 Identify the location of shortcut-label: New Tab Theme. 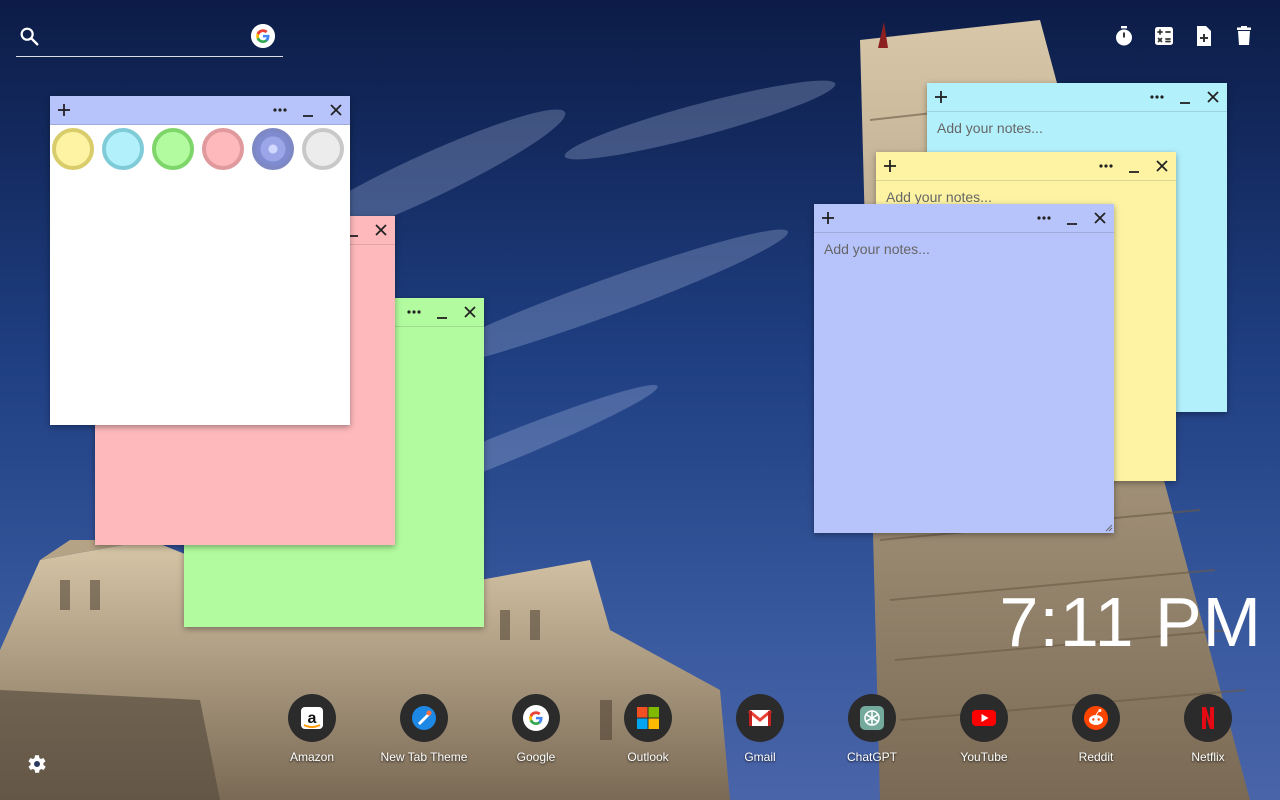
(424, 757).